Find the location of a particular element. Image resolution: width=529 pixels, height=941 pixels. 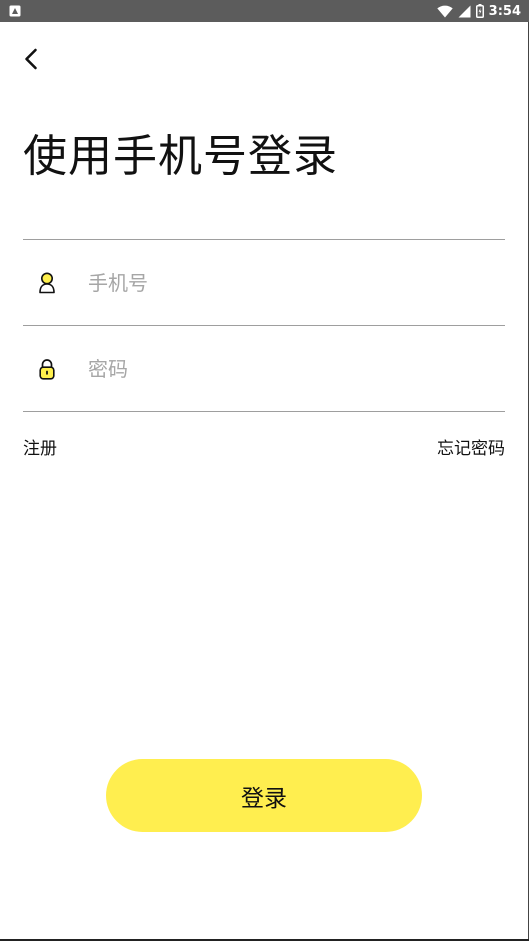

divider-top is located at coordinates (264, 239).